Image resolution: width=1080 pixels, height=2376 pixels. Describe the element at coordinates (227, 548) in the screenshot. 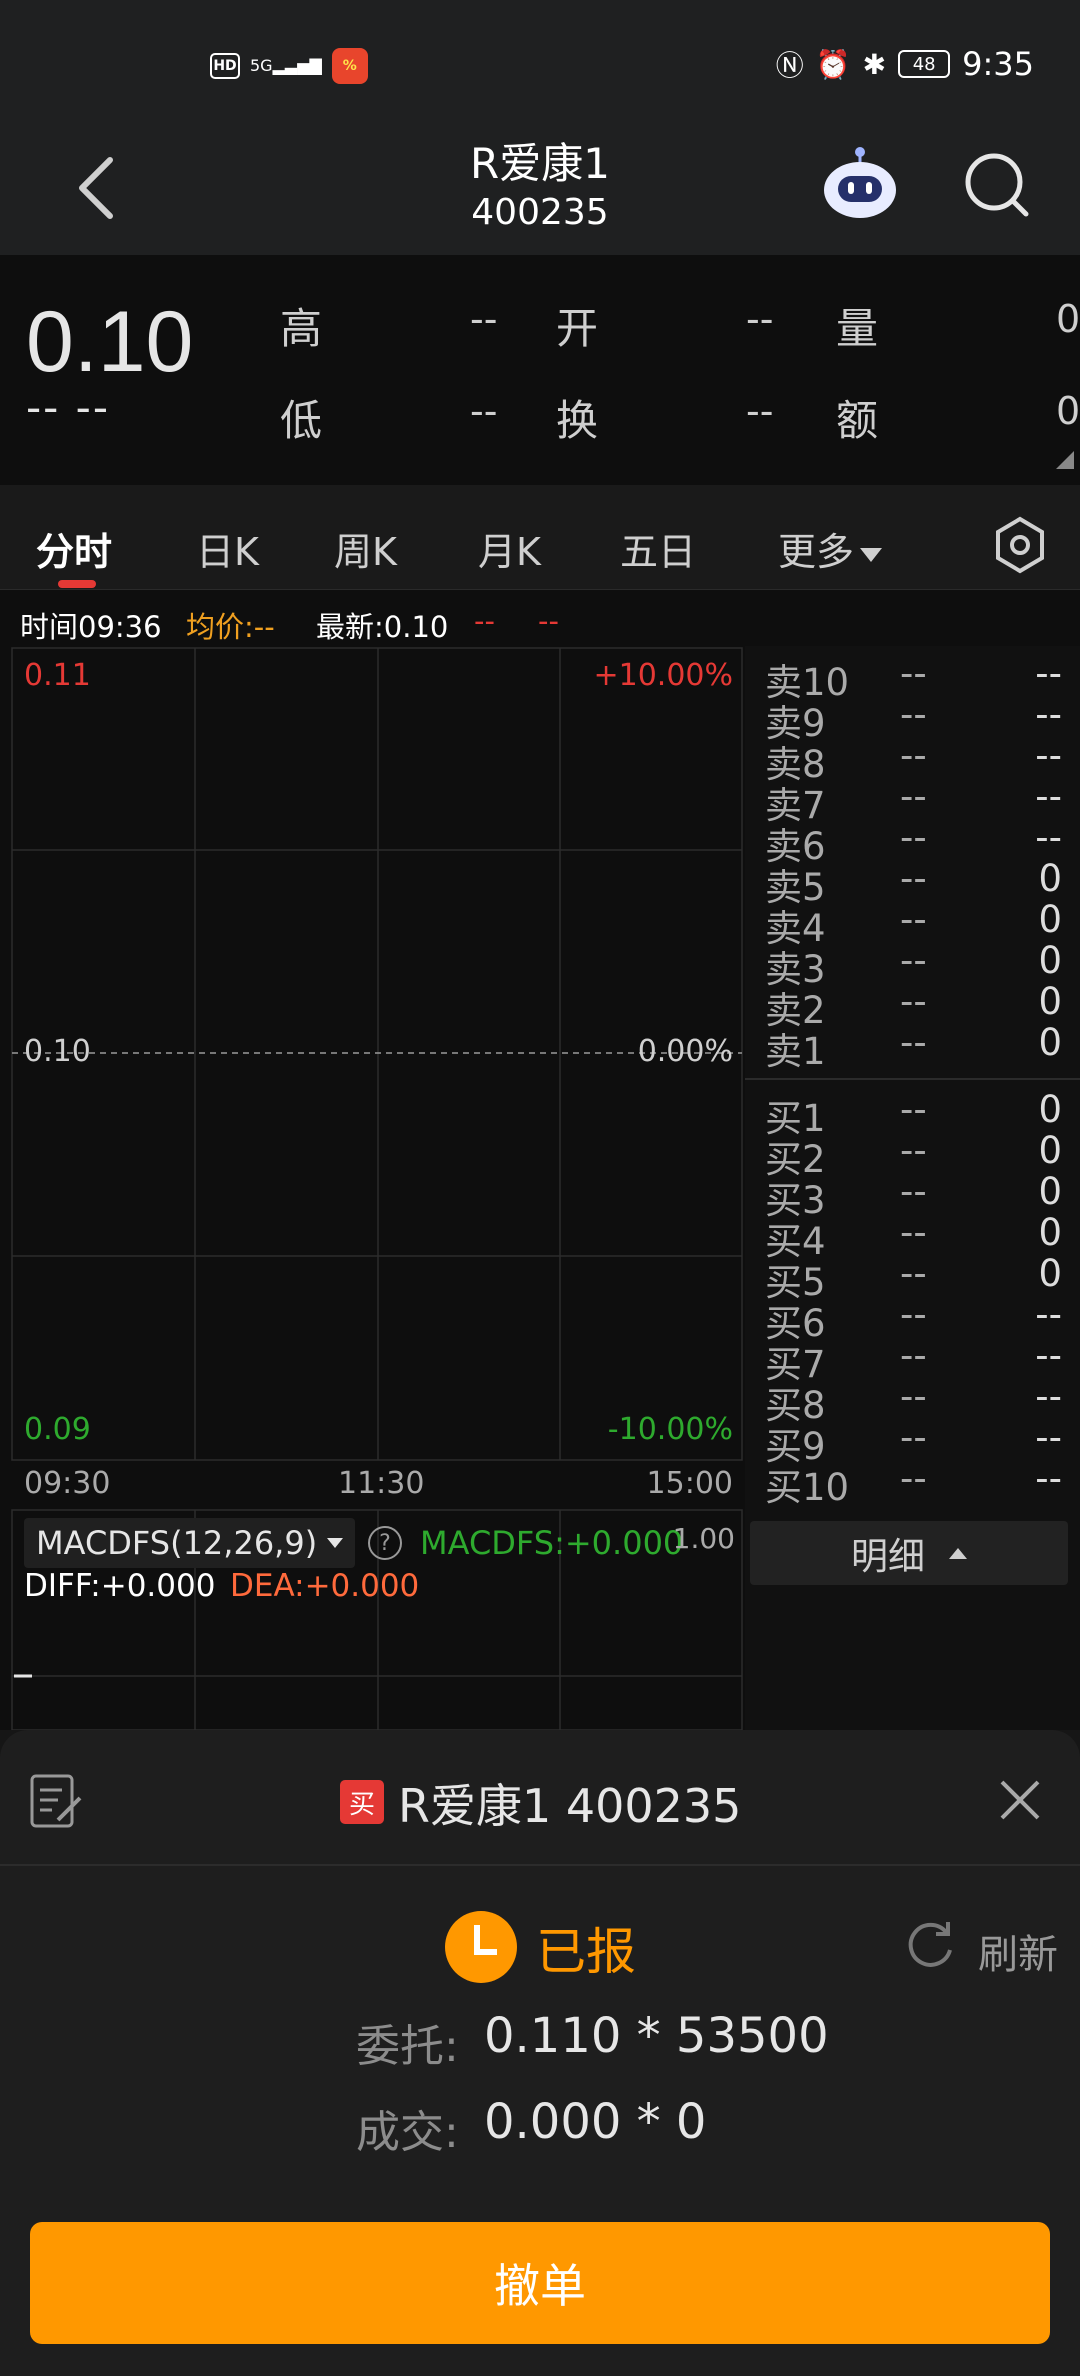

I see `tab-daily-k: 日K` at that location.